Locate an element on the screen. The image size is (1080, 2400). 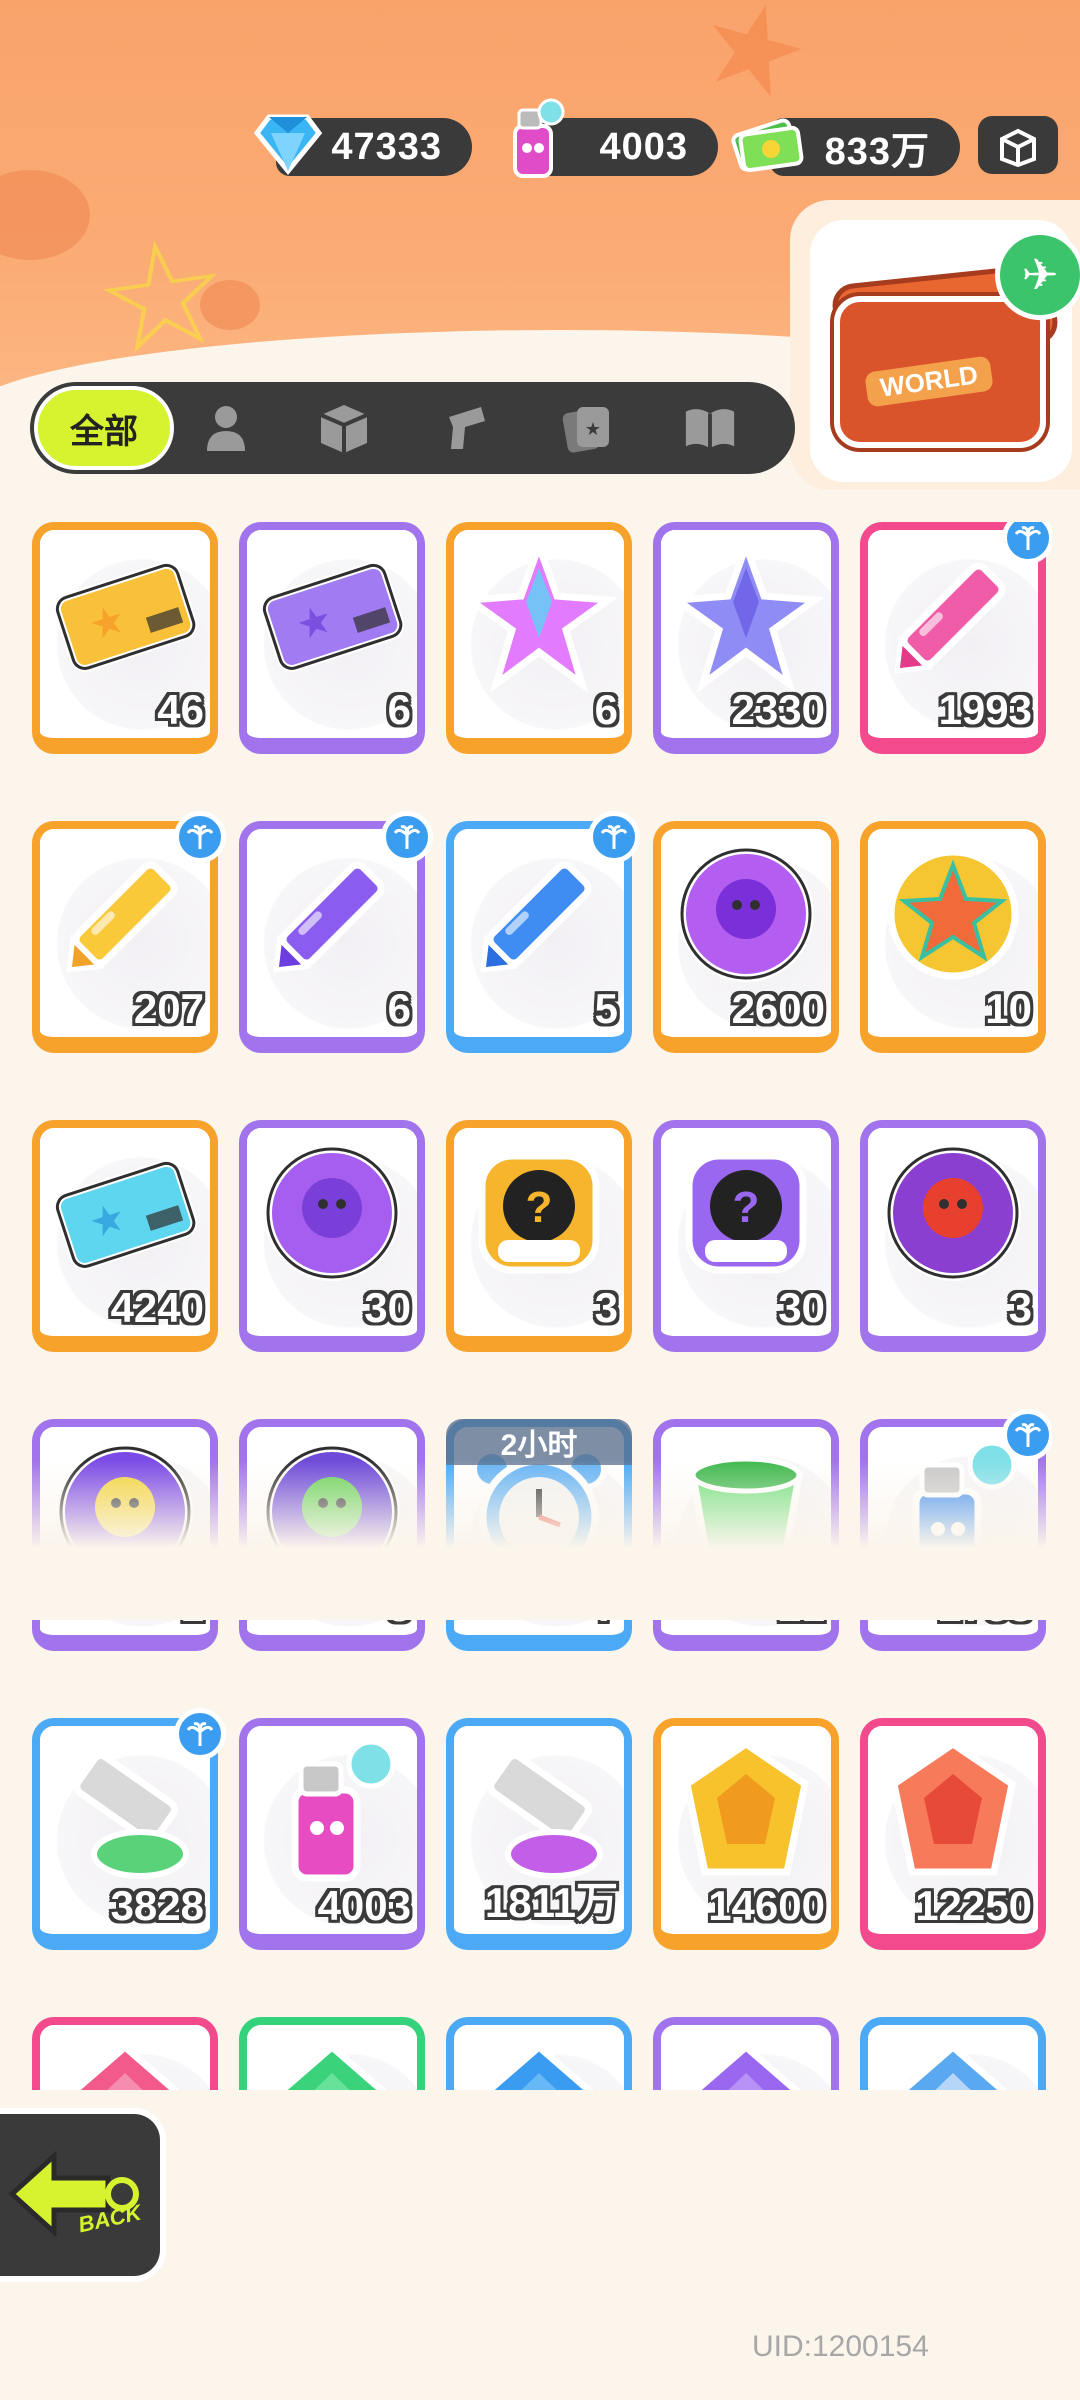
item-card: 2600 is located at coordinates (746, 937).